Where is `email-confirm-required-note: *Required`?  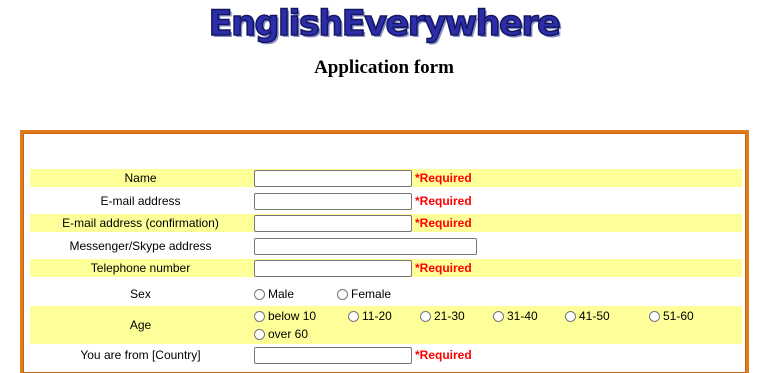
email-confirm-required-note: *Required is located at coordinates (443, 223).